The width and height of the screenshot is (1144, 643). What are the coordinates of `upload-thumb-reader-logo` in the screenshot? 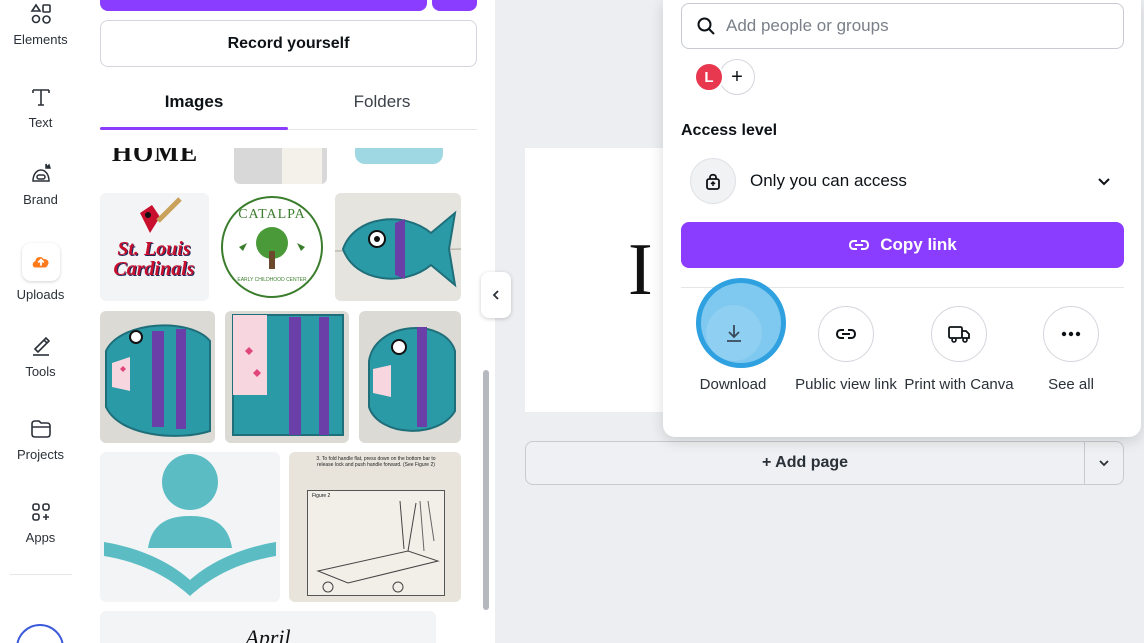 It's located at (190, 527).